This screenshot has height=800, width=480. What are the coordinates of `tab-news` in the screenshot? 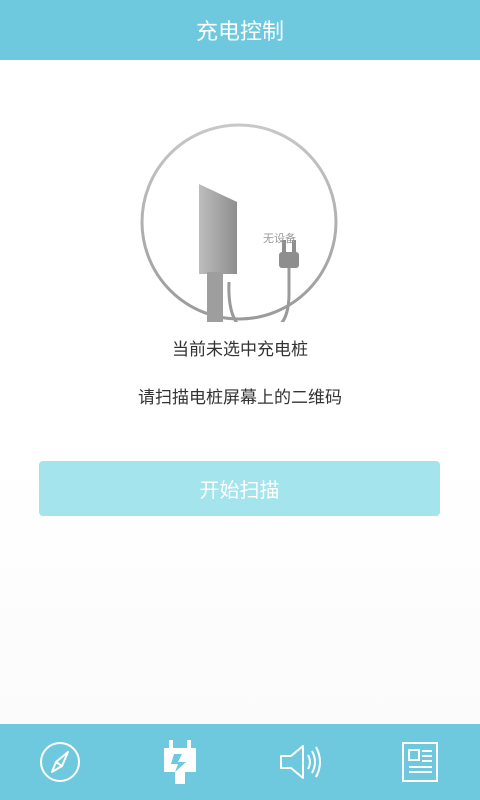 It's located at (420, 762).